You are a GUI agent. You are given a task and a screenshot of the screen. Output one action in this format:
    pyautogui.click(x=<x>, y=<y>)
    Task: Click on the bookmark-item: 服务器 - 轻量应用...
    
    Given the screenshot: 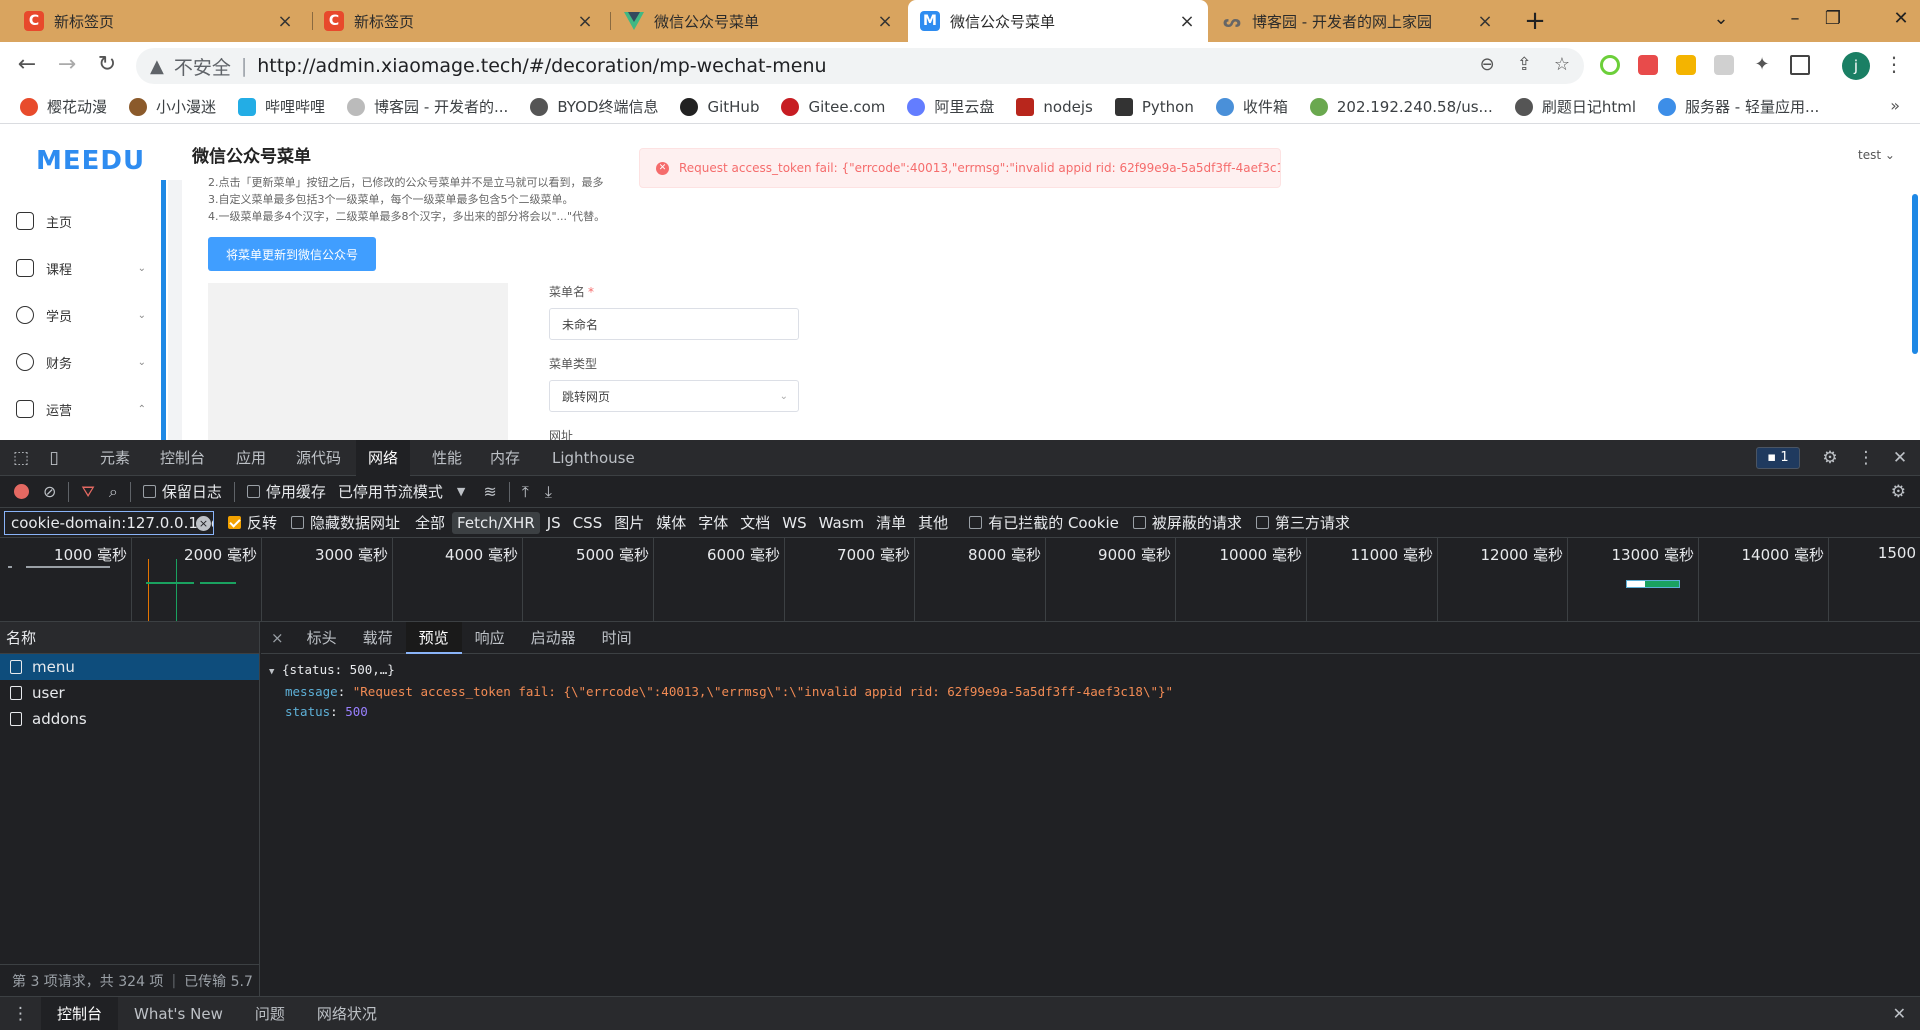 What is the action you would take?
    pyautogui.click(x=1738, y=106)
    